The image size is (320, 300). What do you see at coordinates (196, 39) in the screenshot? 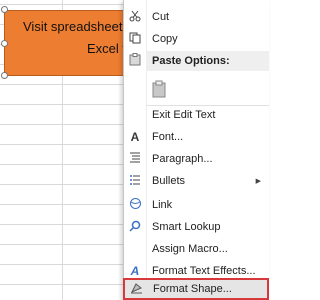
I see `menu-item-copy: Copy` at bounding box center [196, 39].